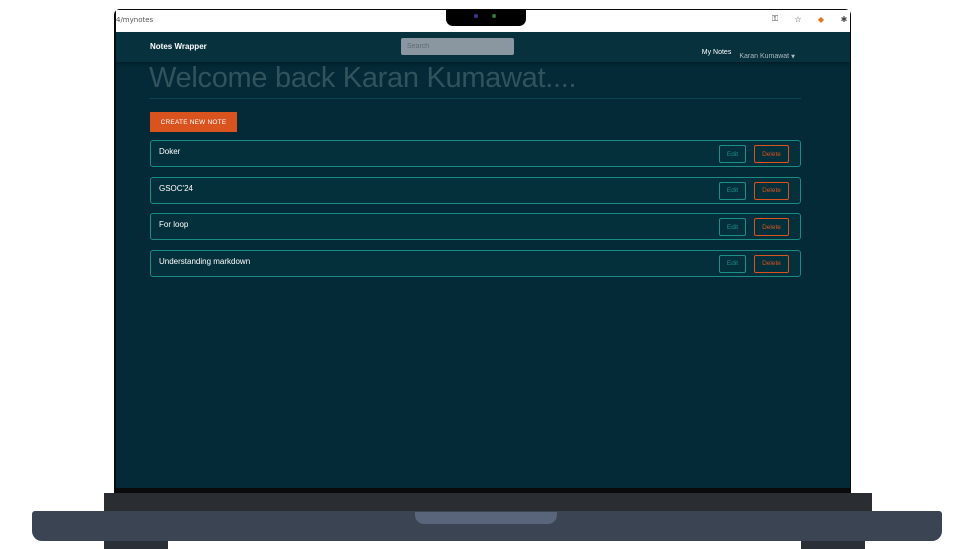  I want to click on note-title: Doker, so click(169, 151).